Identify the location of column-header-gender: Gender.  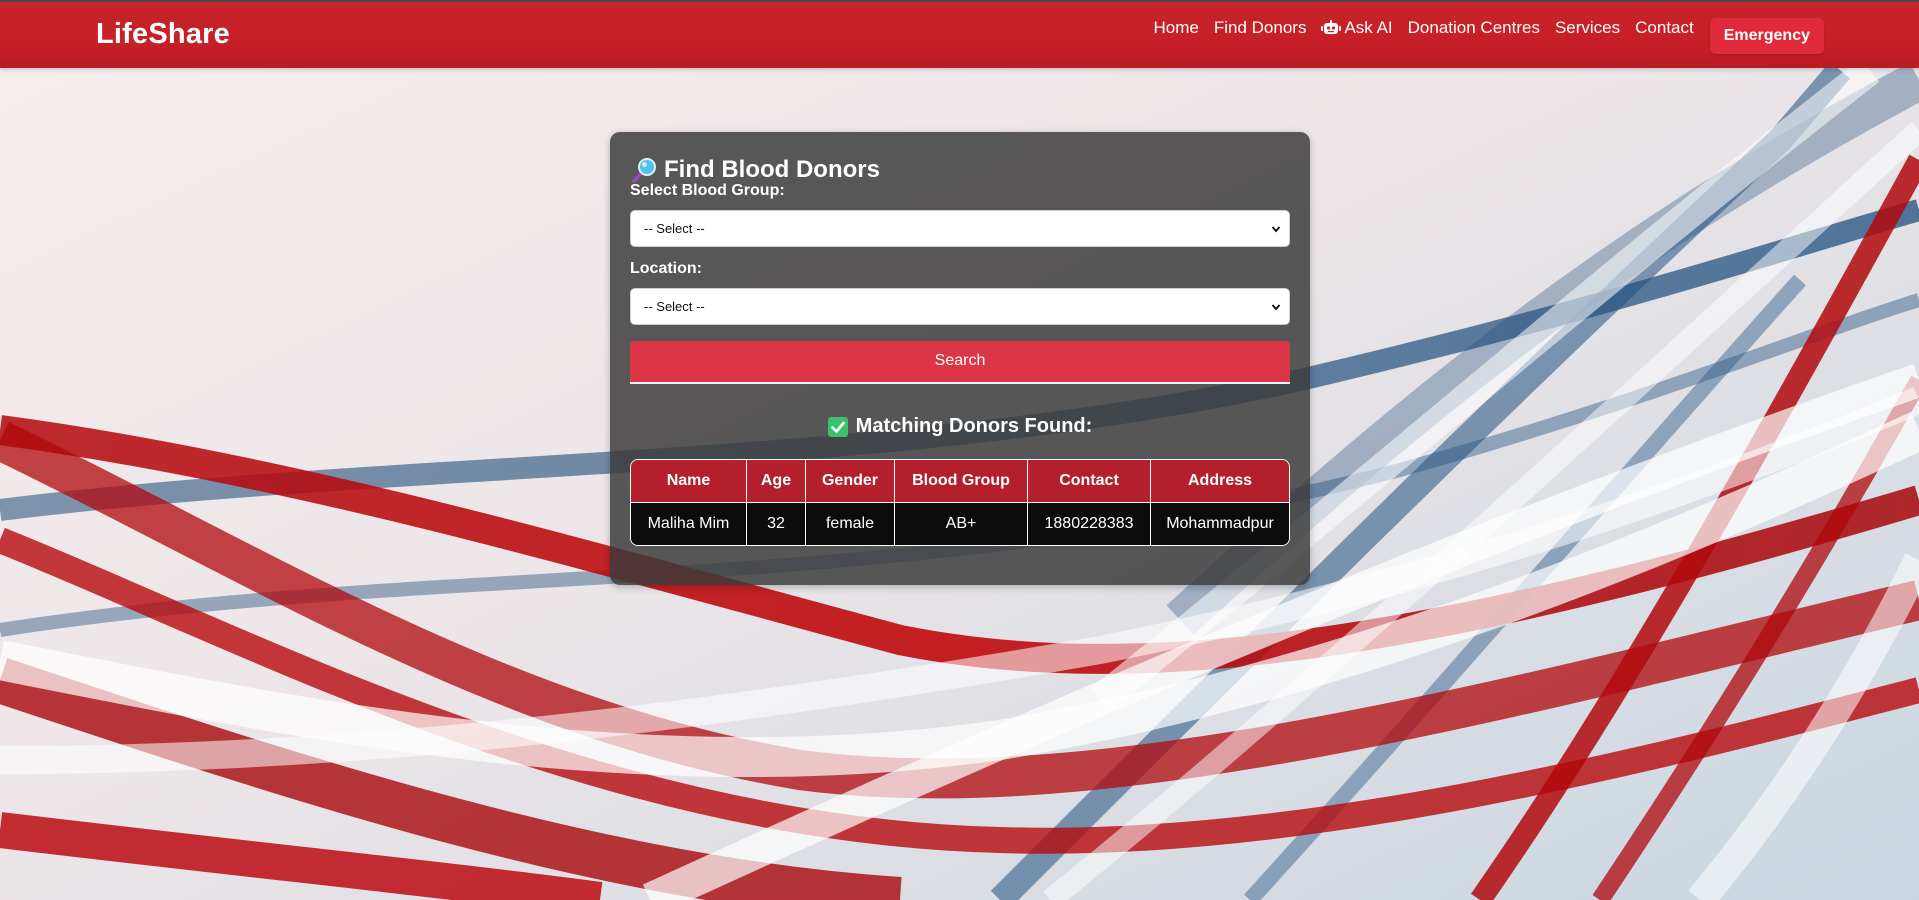
(850, 481).